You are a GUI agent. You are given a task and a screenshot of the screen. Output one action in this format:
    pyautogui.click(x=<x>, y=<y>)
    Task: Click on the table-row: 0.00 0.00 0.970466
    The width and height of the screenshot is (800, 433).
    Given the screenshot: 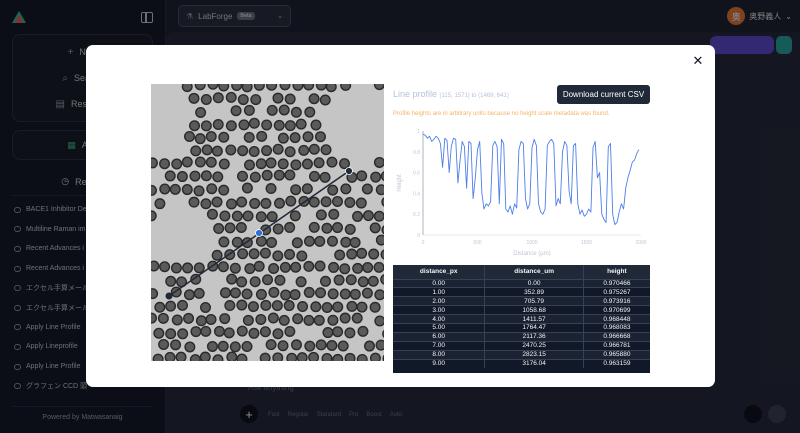 What is the action you would take?
    pyautogui.click(x=521, y=283)
    